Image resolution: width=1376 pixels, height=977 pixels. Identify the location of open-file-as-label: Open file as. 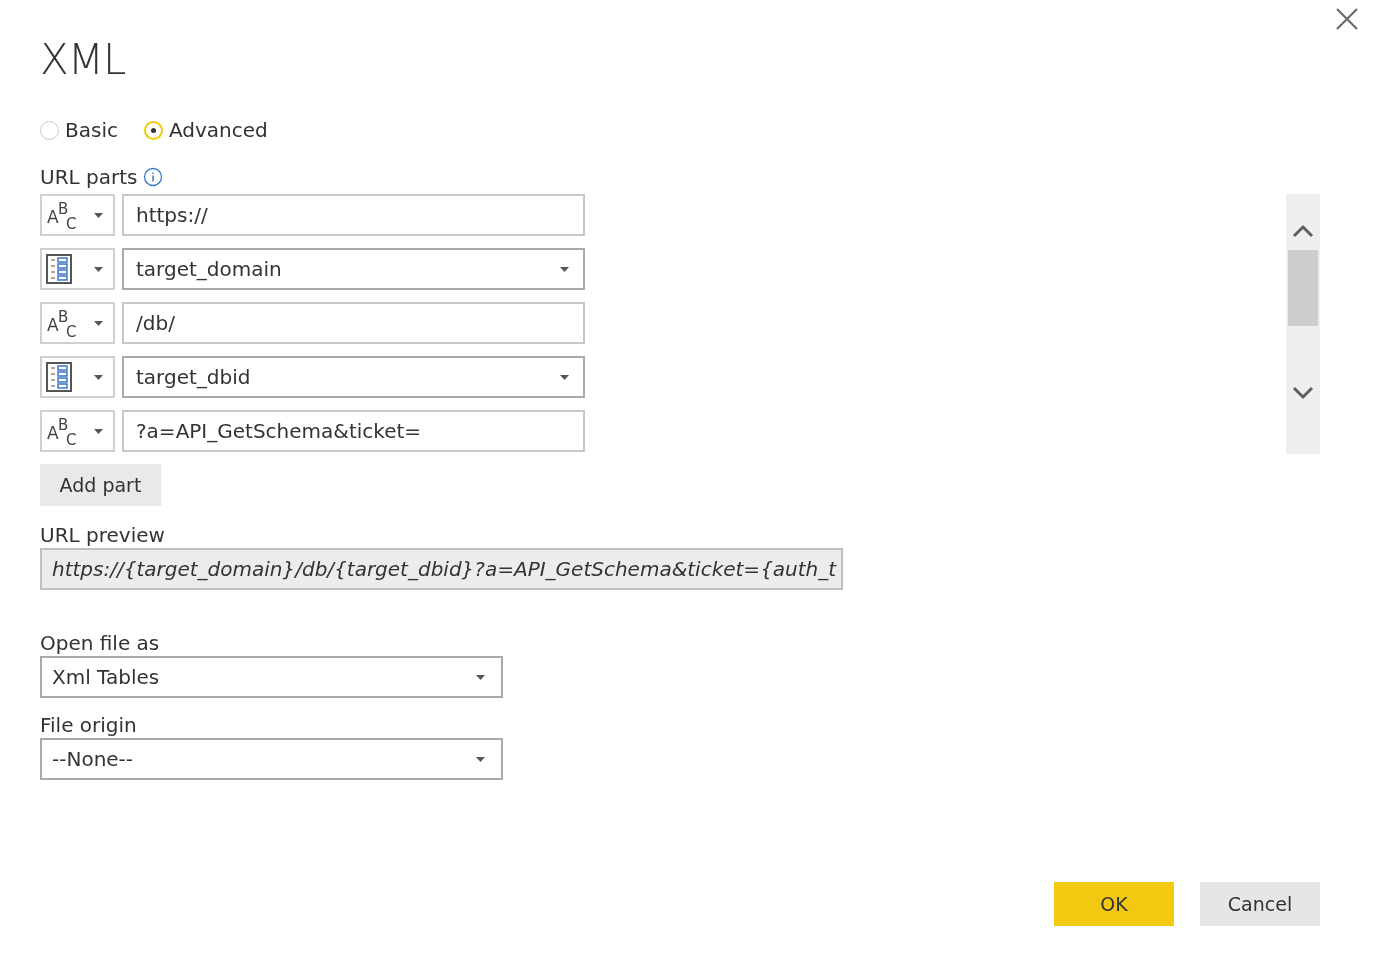
(100, 643).